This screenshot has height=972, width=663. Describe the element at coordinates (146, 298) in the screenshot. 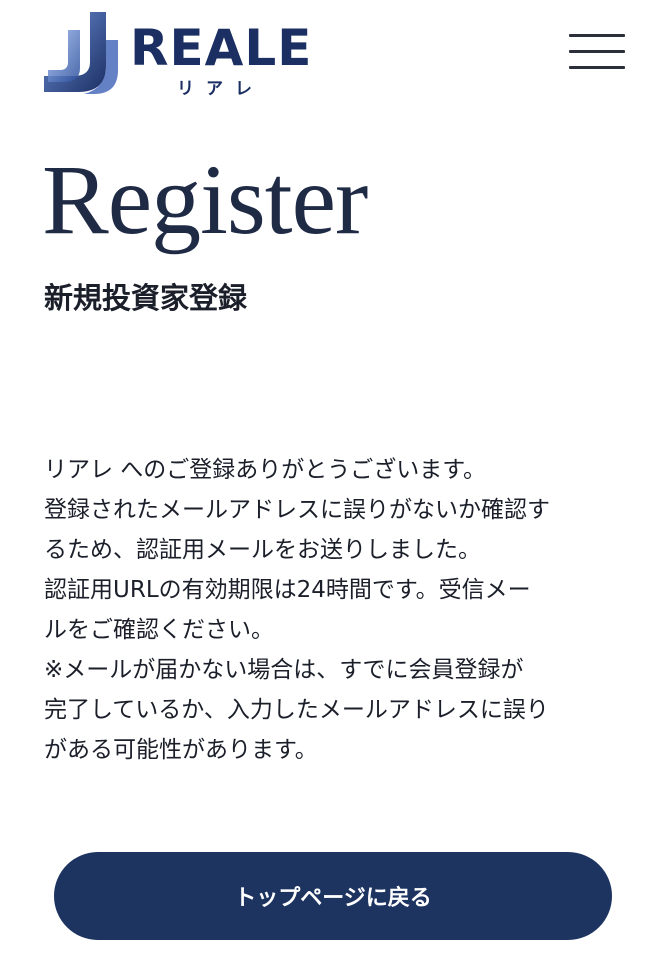

I see `page-subtitle: 新規投資家登録` at that location.